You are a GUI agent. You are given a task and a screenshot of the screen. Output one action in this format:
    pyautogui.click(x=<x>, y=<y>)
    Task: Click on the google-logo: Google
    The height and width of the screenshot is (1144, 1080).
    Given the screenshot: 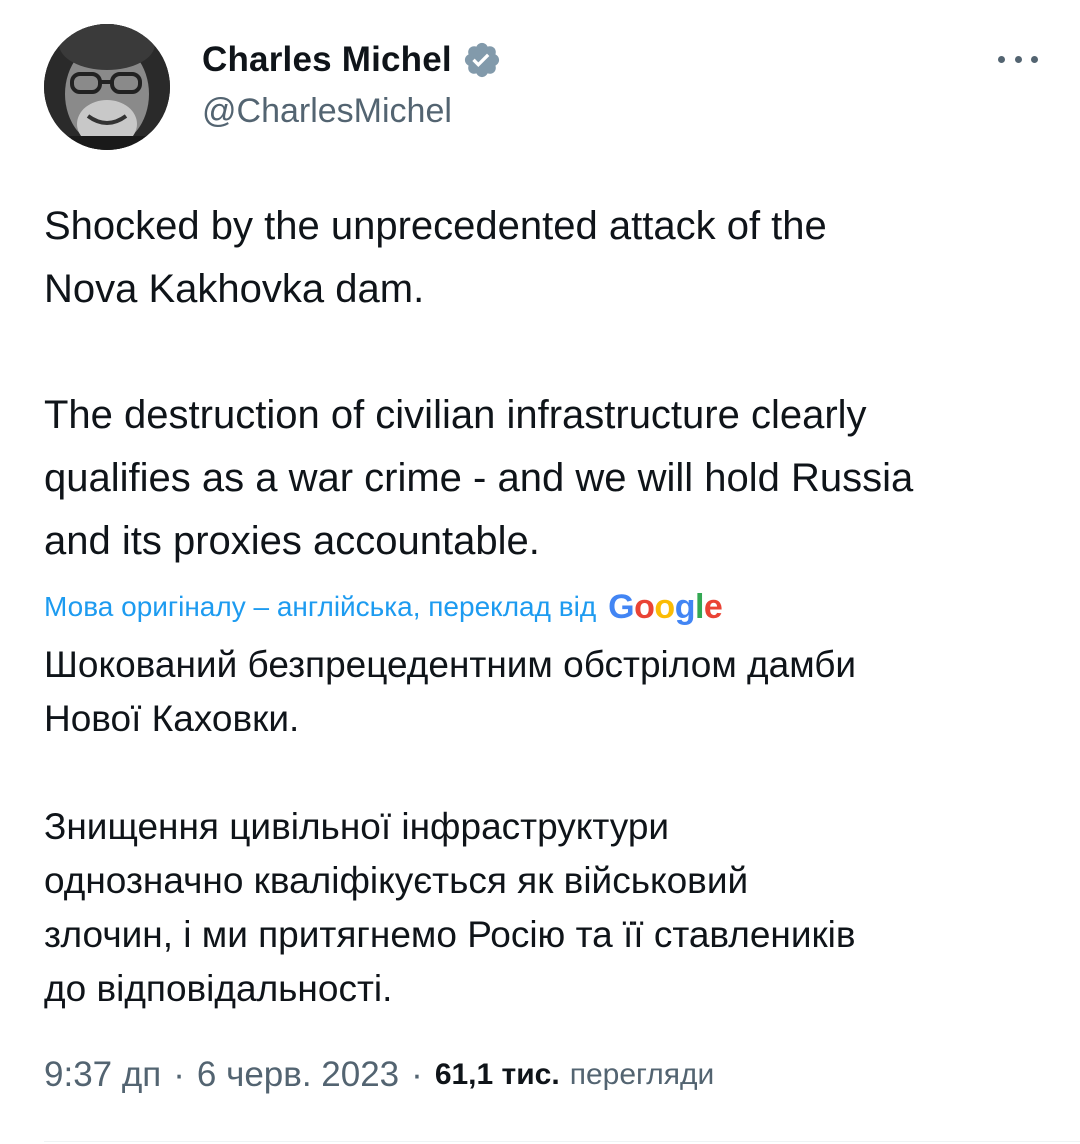 What is the action you would take?
    pyautogui.click(x=665, y=606)
    